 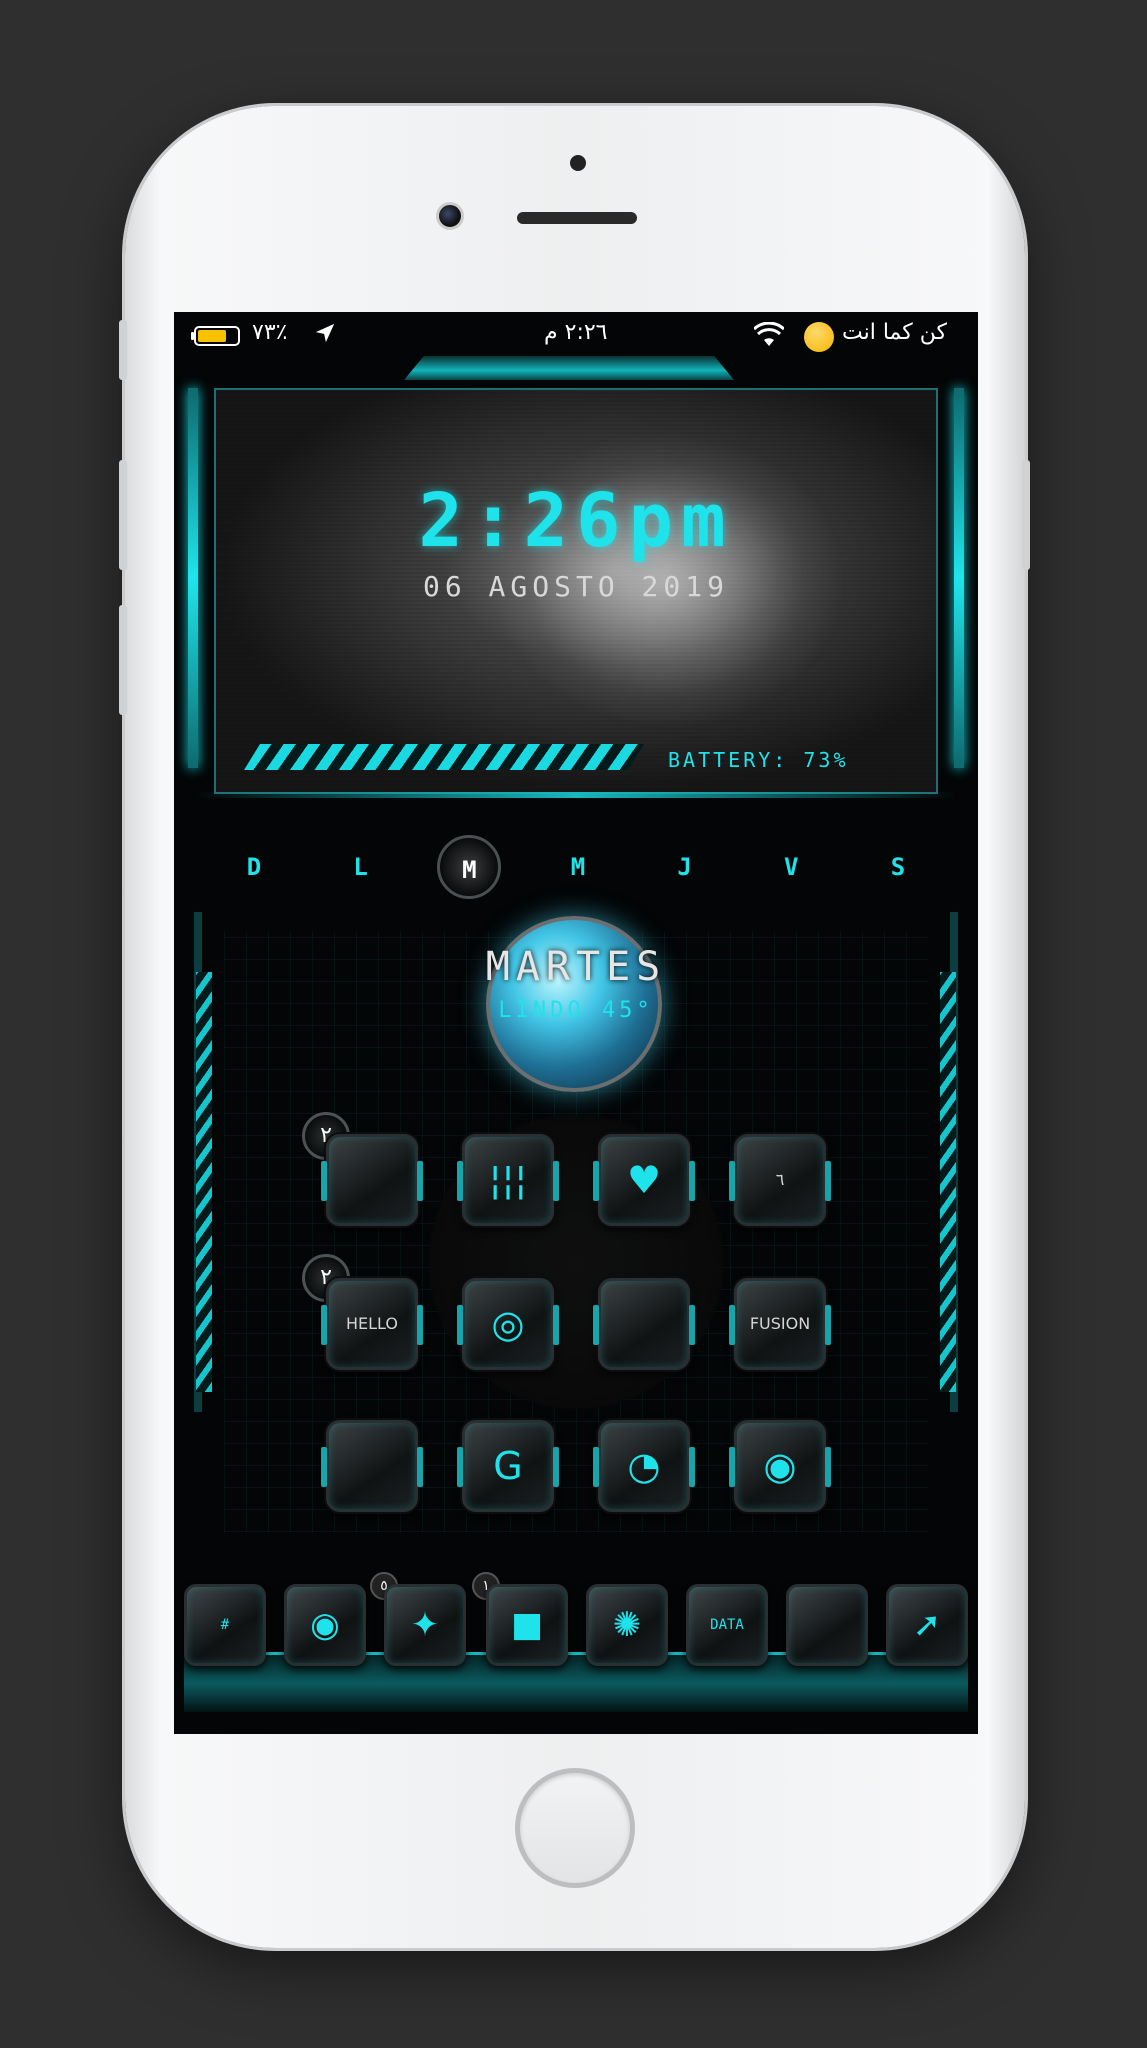 I want to click on status-time: ٢:٢٦ م, so click(x=576, y=332).